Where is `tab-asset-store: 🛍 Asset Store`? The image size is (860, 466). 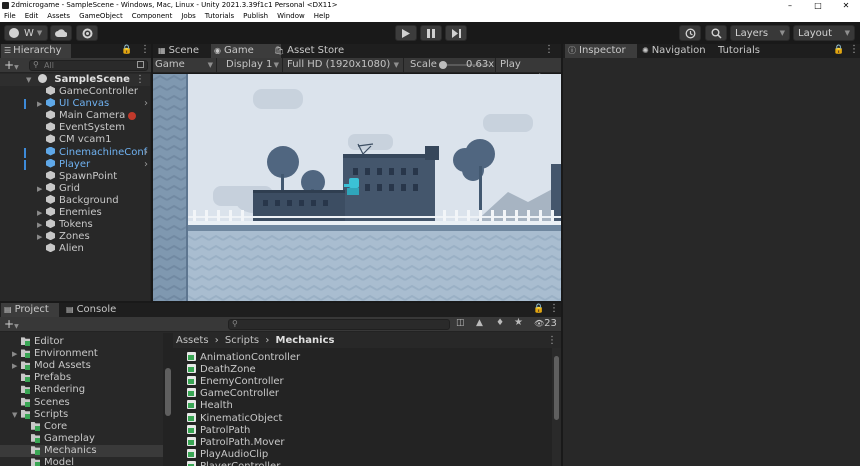 tab-asset-store: 🛍 Asset Store is located at coordinates (311, 51).